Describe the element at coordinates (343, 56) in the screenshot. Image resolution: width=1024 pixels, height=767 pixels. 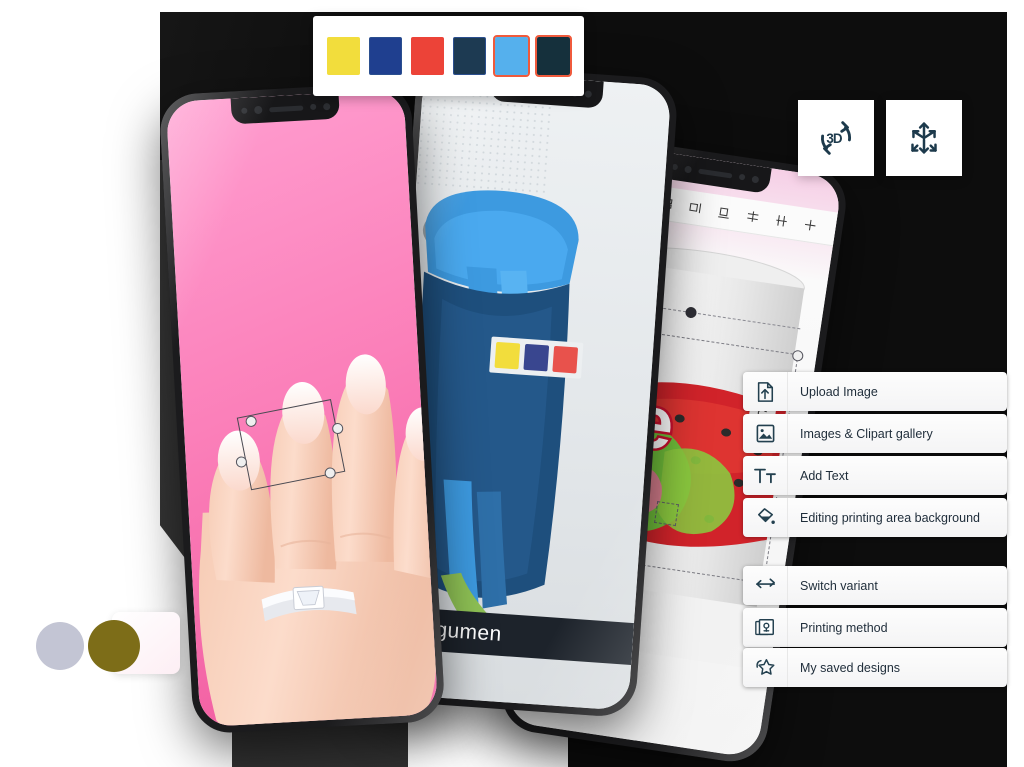
I see `swatch-yellow` at that location.